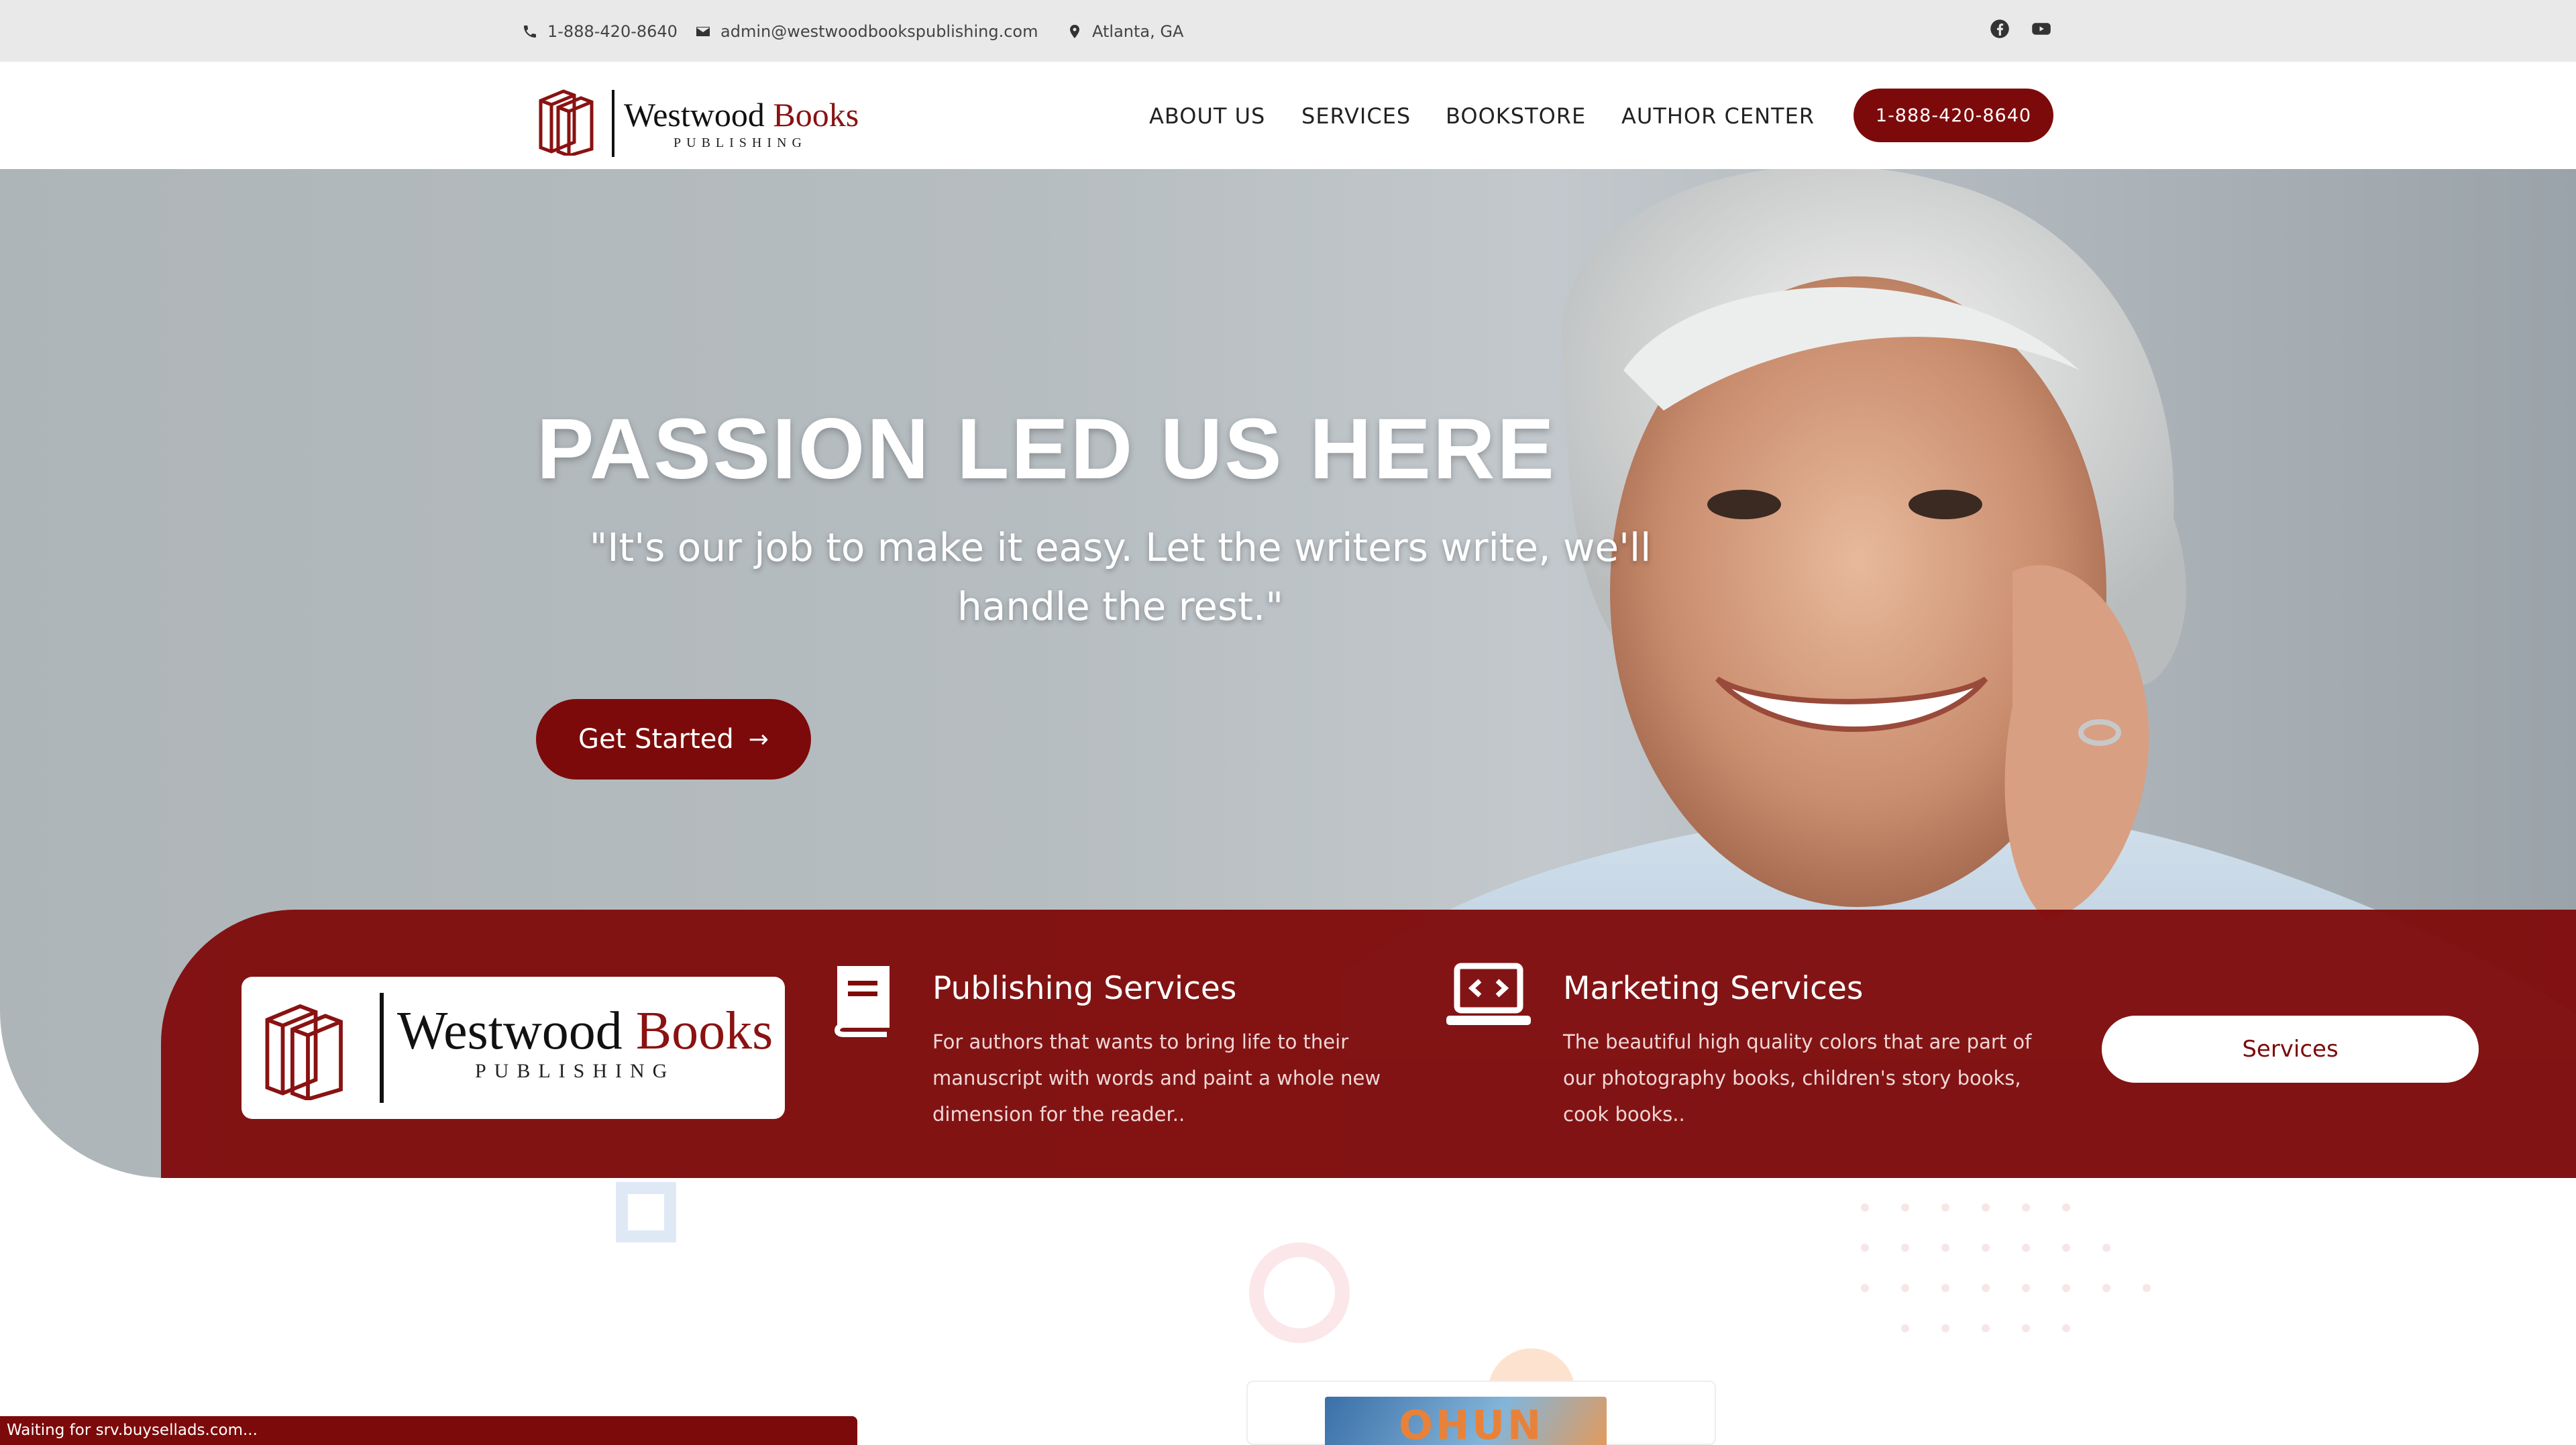 This screenshot has height=1445, width=2576. I want to click on get-started-button: Get Started →, so click(673, 739).